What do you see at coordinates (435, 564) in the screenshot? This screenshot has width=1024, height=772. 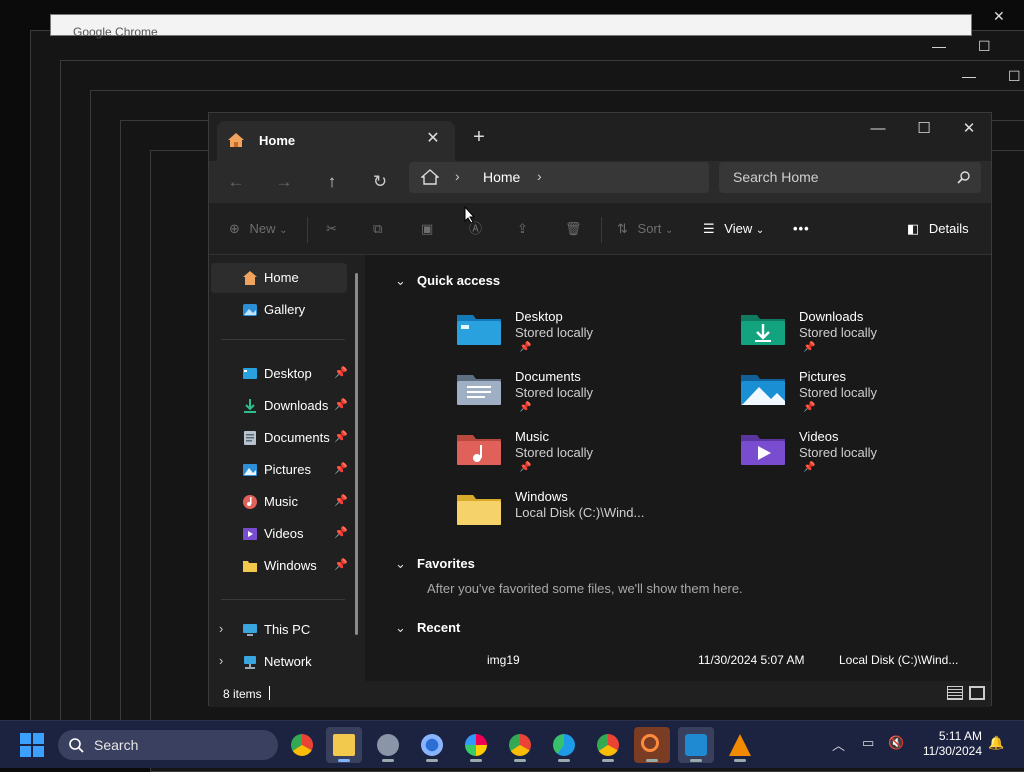 I see `favorites-header: ⌄ Favorites` at bounding box center [435, 564].